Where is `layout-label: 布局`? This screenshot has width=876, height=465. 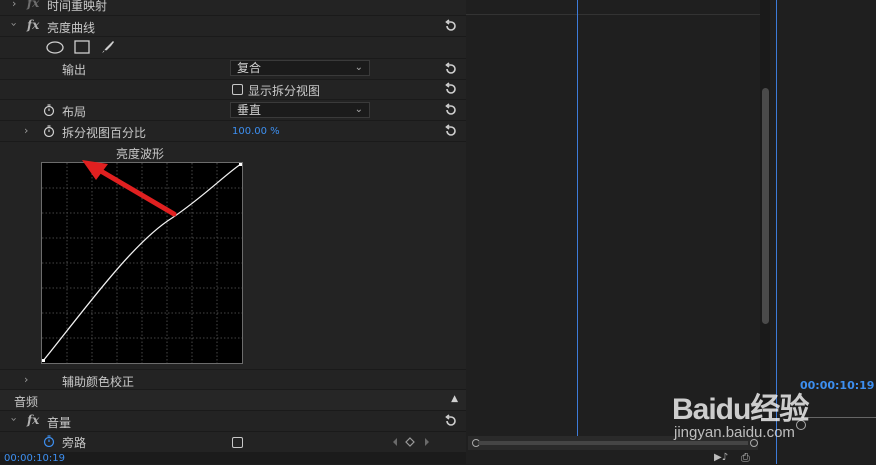
layout-label: 布局 is located at coordinates (74, 112).